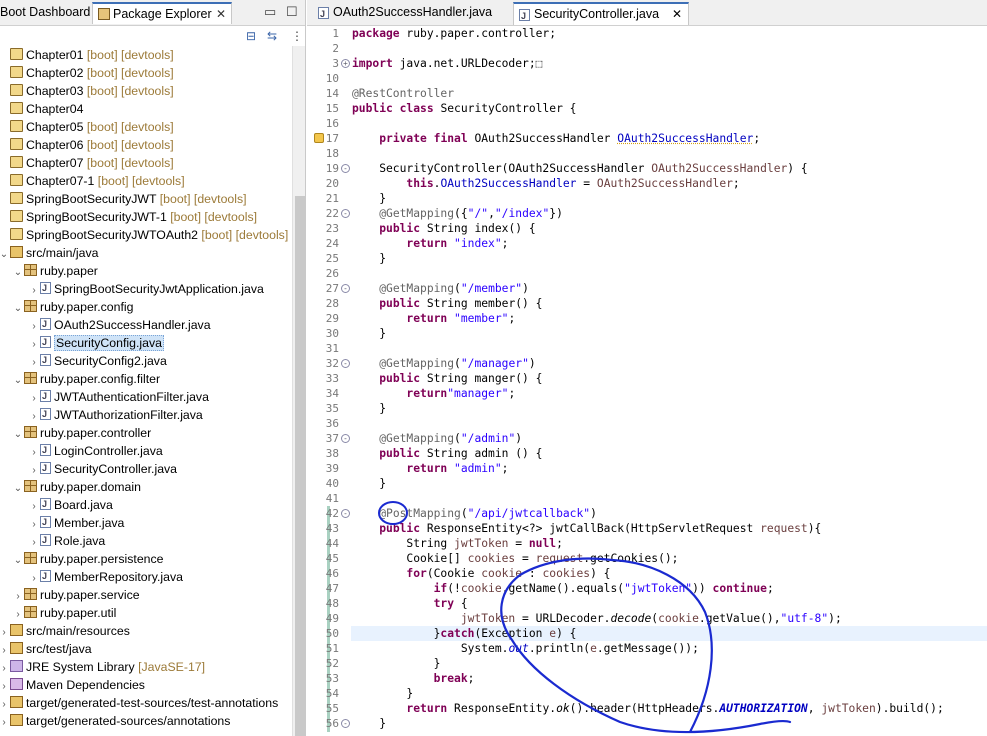 Image resolution: width=987 pixels, height=736 pixels. Describe the element at coordinates (525, 648) in the screenshot. I see `code-line: System.out.println(e.getMessage());` at that location.